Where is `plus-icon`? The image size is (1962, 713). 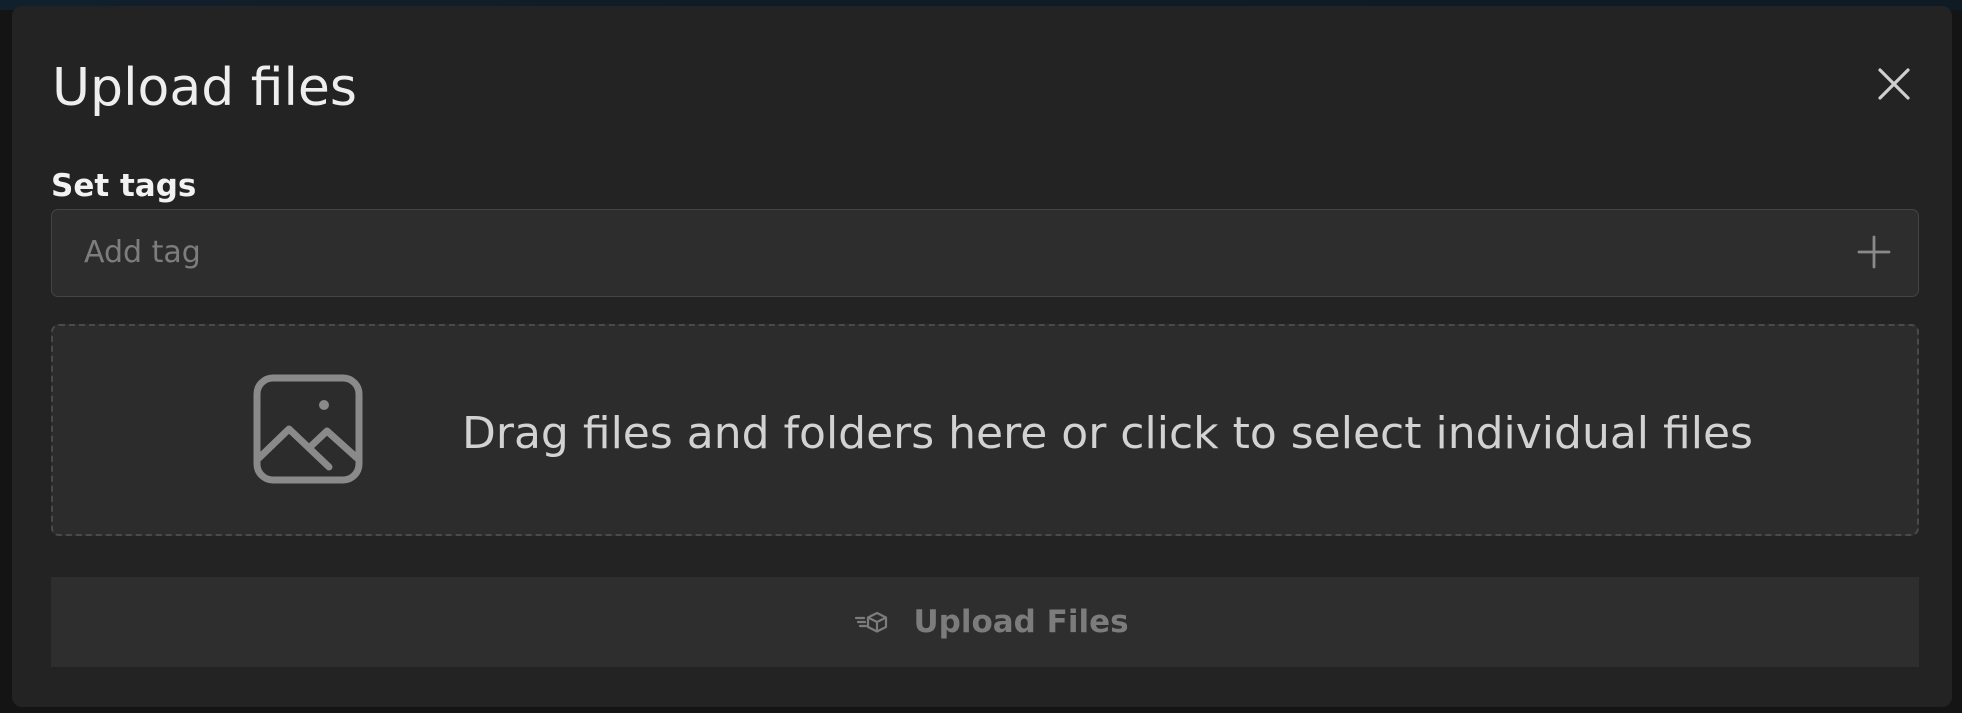 plus-icon is located at coordinates (1874, 252).